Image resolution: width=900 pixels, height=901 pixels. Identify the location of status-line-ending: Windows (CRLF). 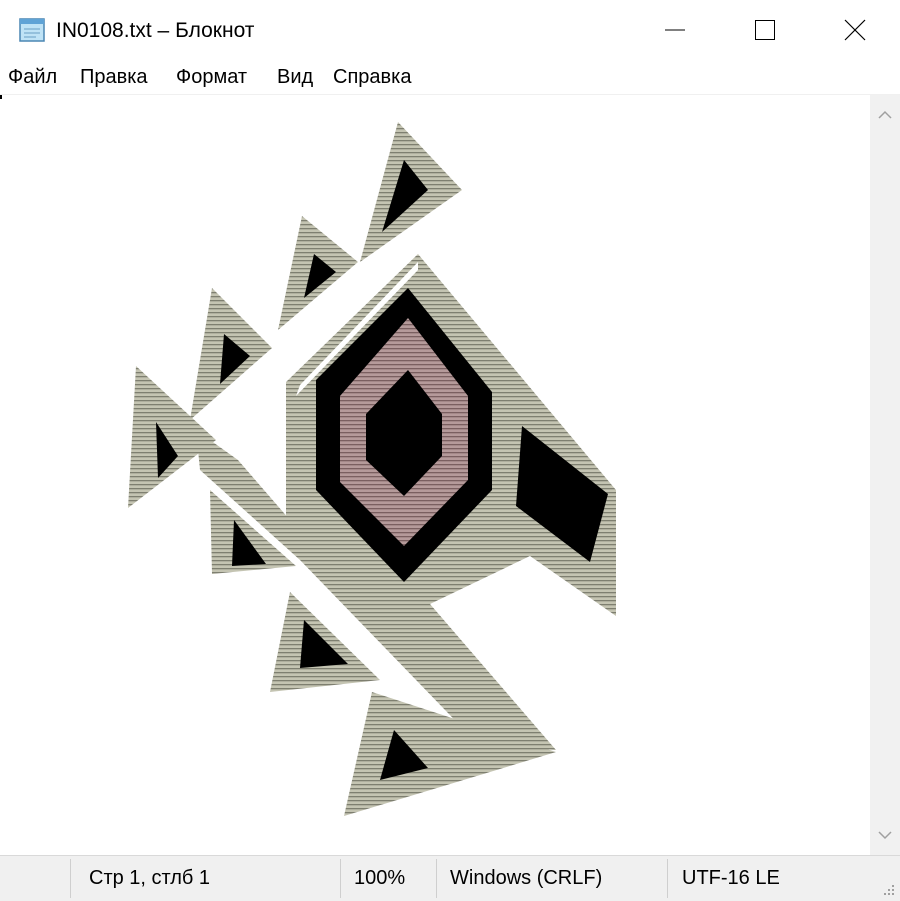
(526, 878).